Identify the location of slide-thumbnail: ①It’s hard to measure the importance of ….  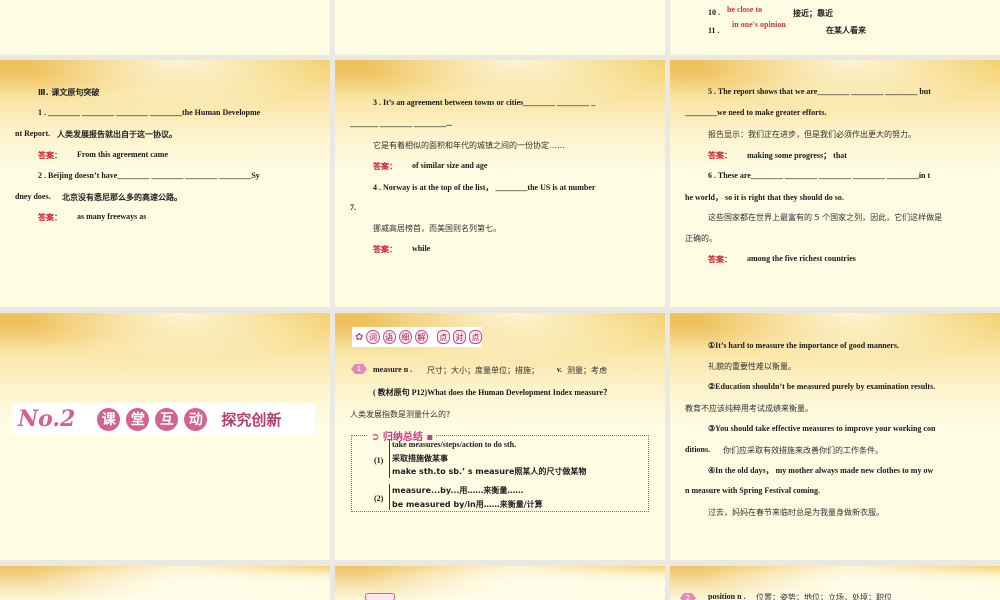
(835, 436).